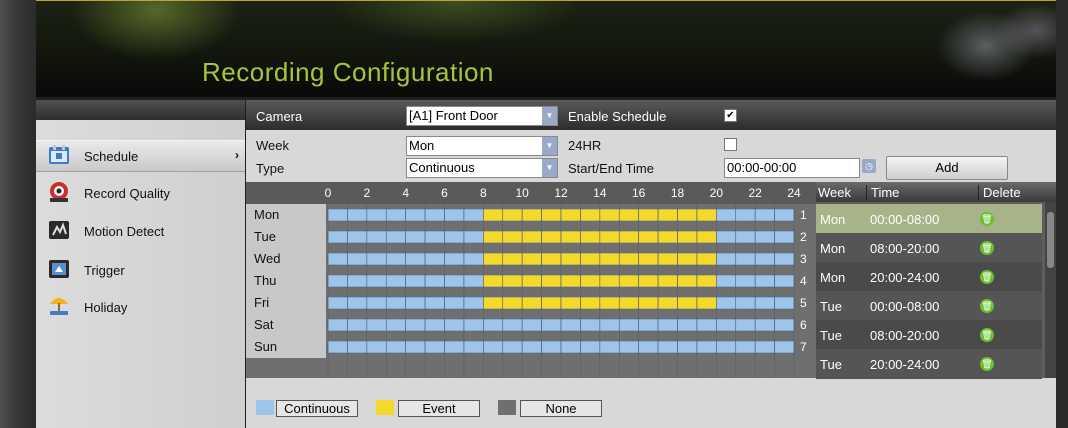 Image resolution: width=1068 pixels, height=428 pixels. What do you see at coordinates (561, 408) in the screenshot?
I see `none-legend-label: None` at bounding box center [561, 408].